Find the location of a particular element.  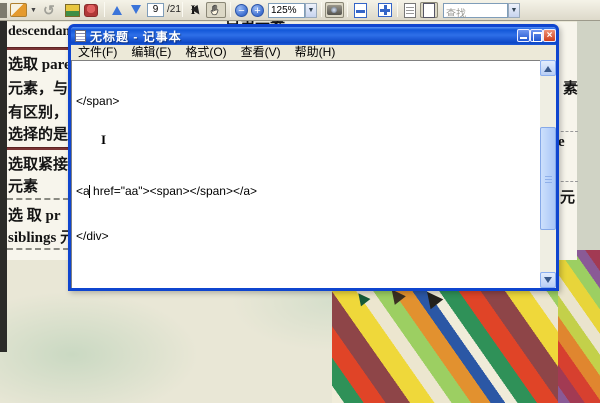

clipped-toolbar-icon is located at coordinates (3, 10).